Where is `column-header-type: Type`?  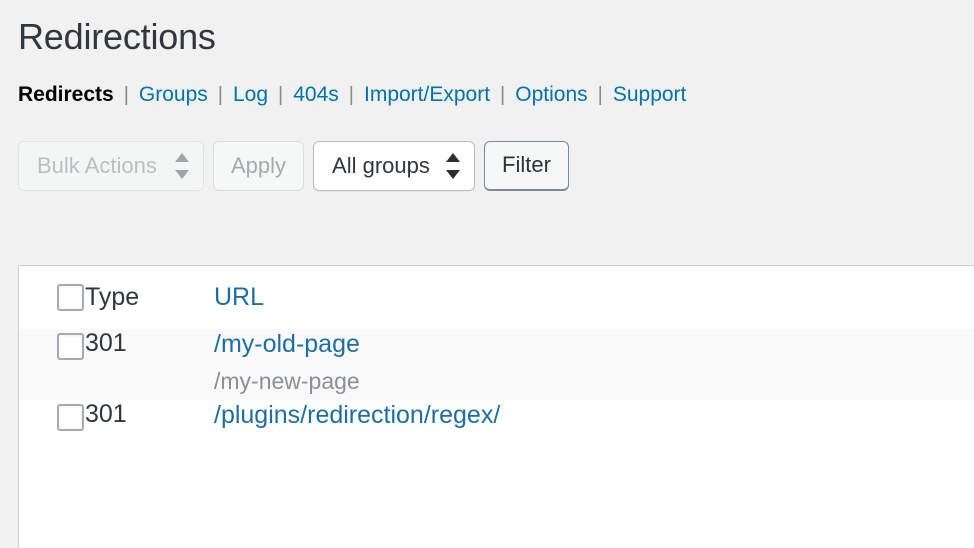
column-header-type: Type is located at coordinates (112, 297).